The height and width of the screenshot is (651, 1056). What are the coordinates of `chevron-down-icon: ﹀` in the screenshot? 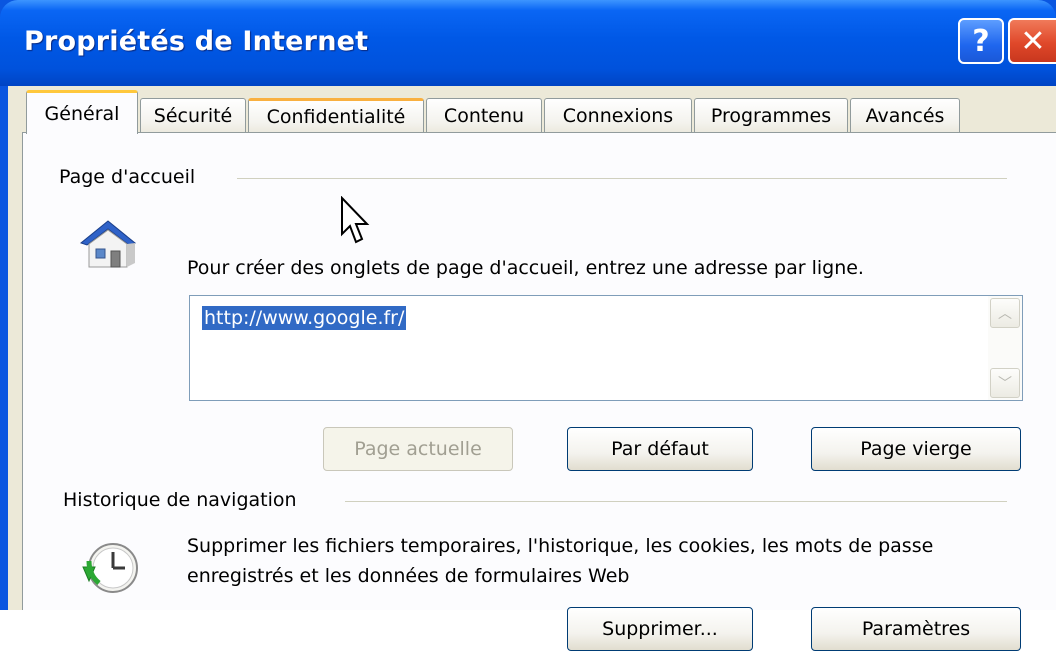 It's located at (1005, 384).